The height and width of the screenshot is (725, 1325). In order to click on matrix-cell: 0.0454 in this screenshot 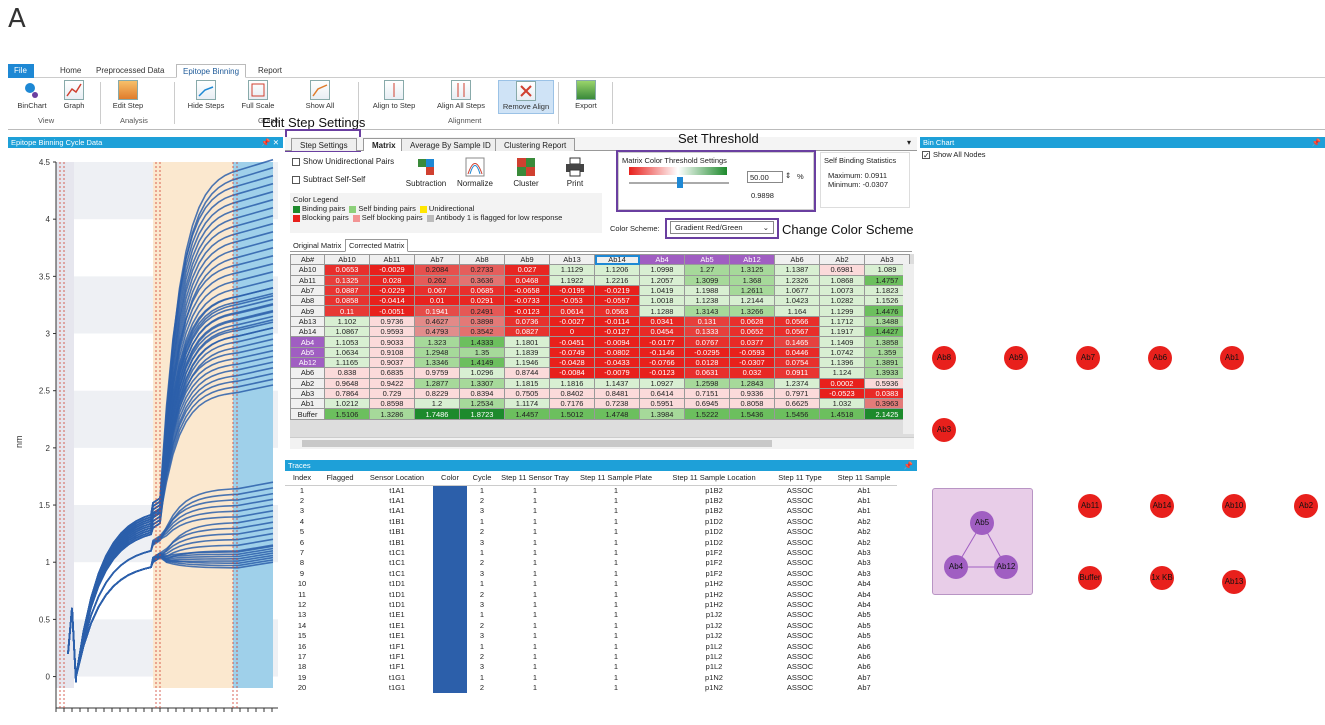, I will do `click(662, 332)`.